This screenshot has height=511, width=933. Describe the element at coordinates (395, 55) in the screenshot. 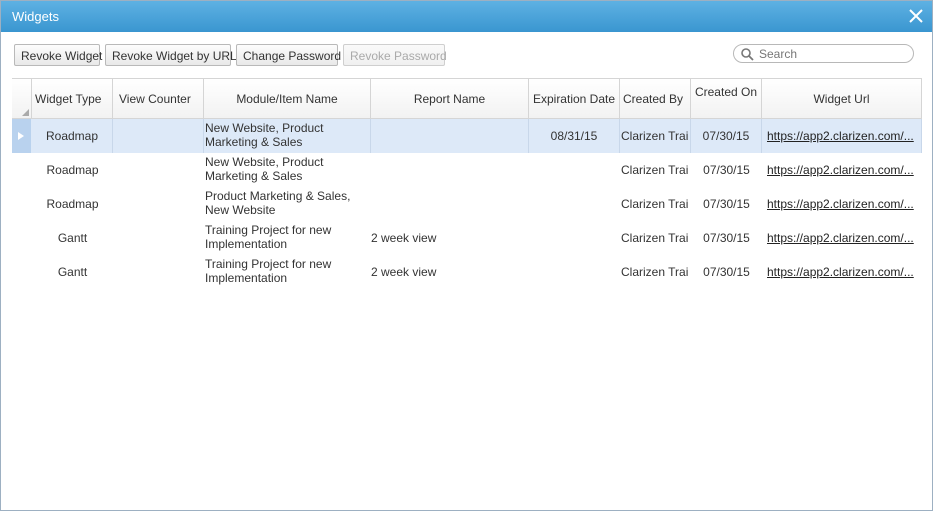

I see `revoke-password-button: Revoke Password` at that location.